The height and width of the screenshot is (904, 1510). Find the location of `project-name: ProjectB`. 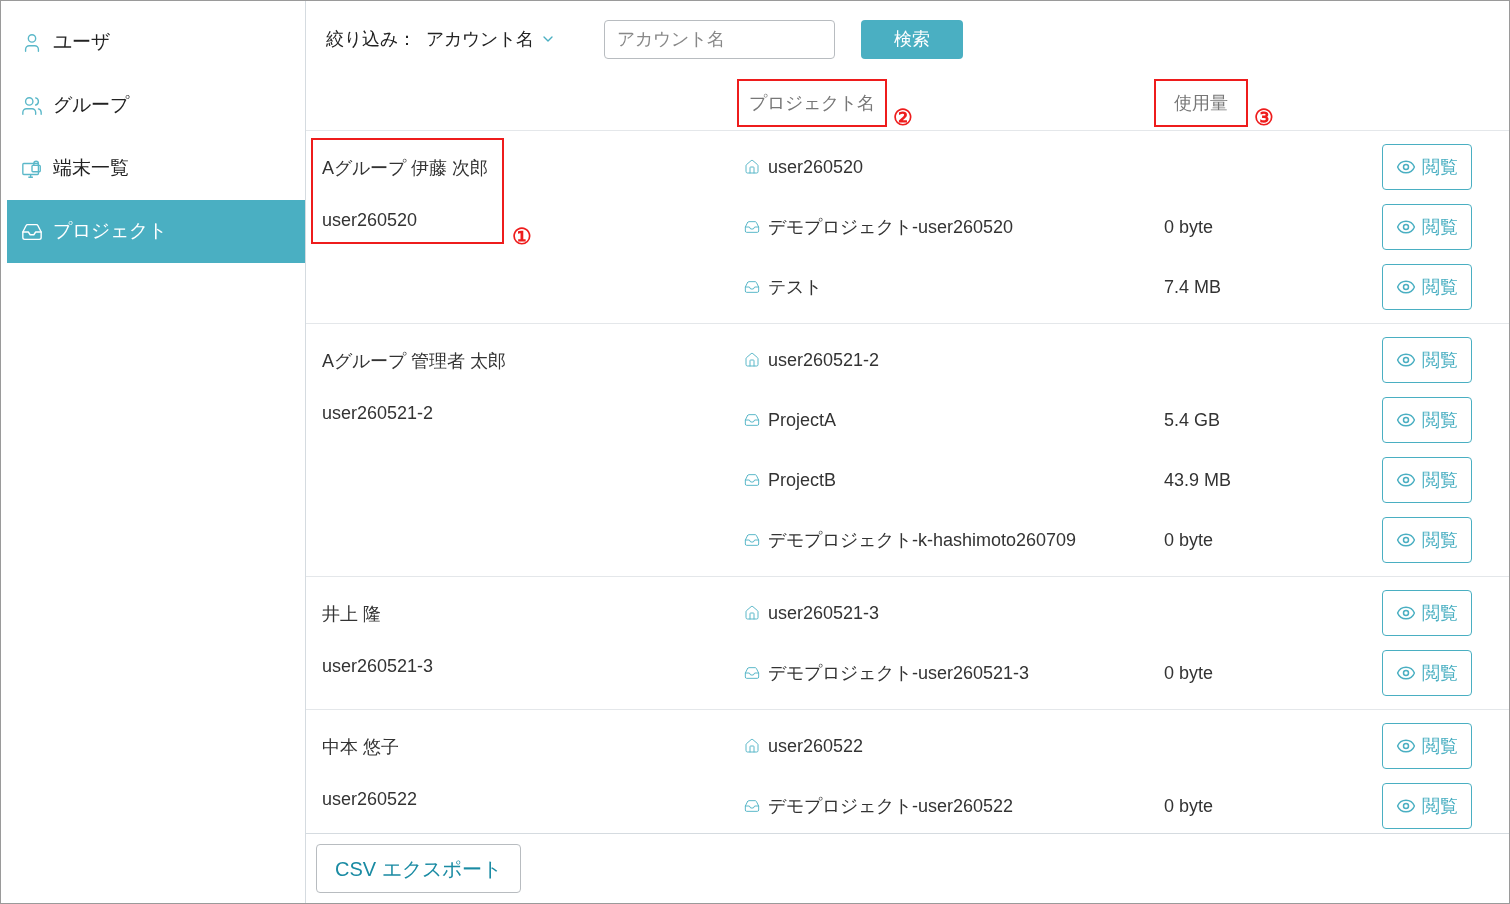

project-name: ProjectB is located at coordinates (802, 480).